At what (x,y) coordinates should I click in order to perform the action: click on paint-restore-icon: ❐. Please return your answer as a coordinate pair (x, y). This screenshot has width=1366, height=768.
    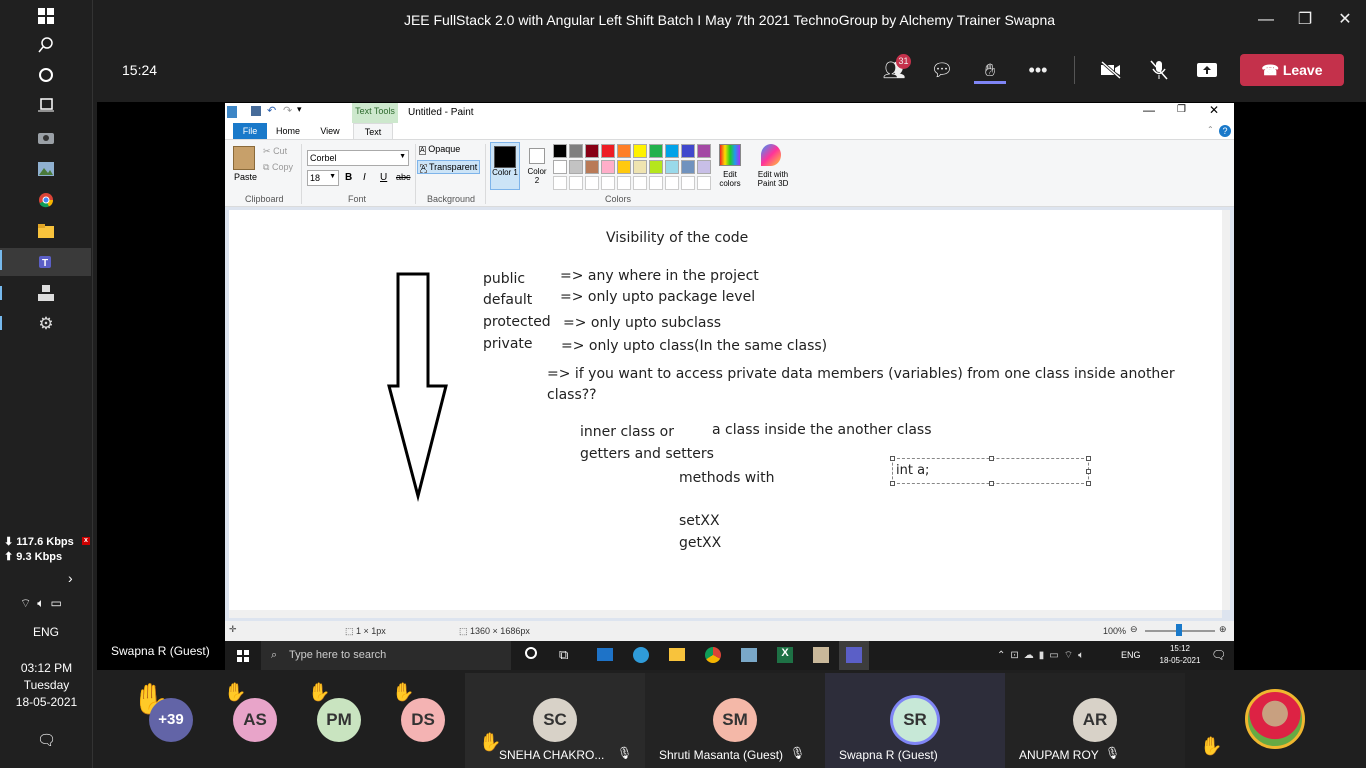
    Looking at the image, I should click on (1181, 109).